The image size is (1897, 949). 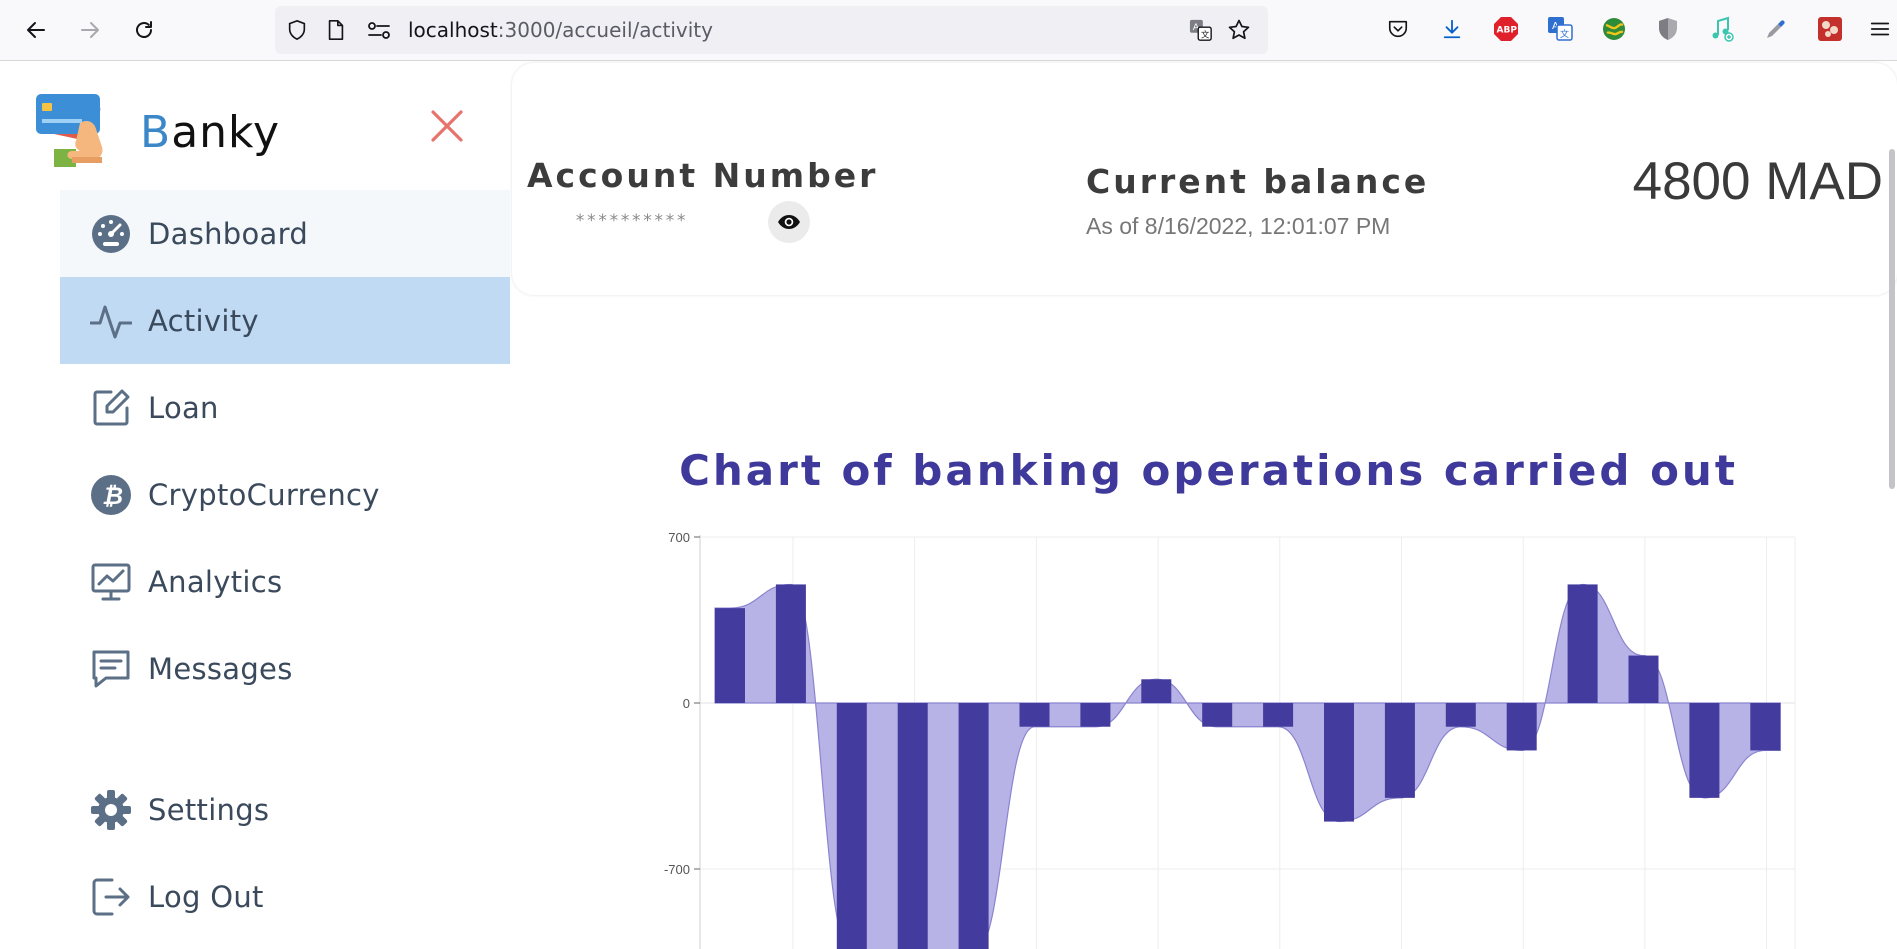 I want to click on page-icon, so click(x=336, y=30).